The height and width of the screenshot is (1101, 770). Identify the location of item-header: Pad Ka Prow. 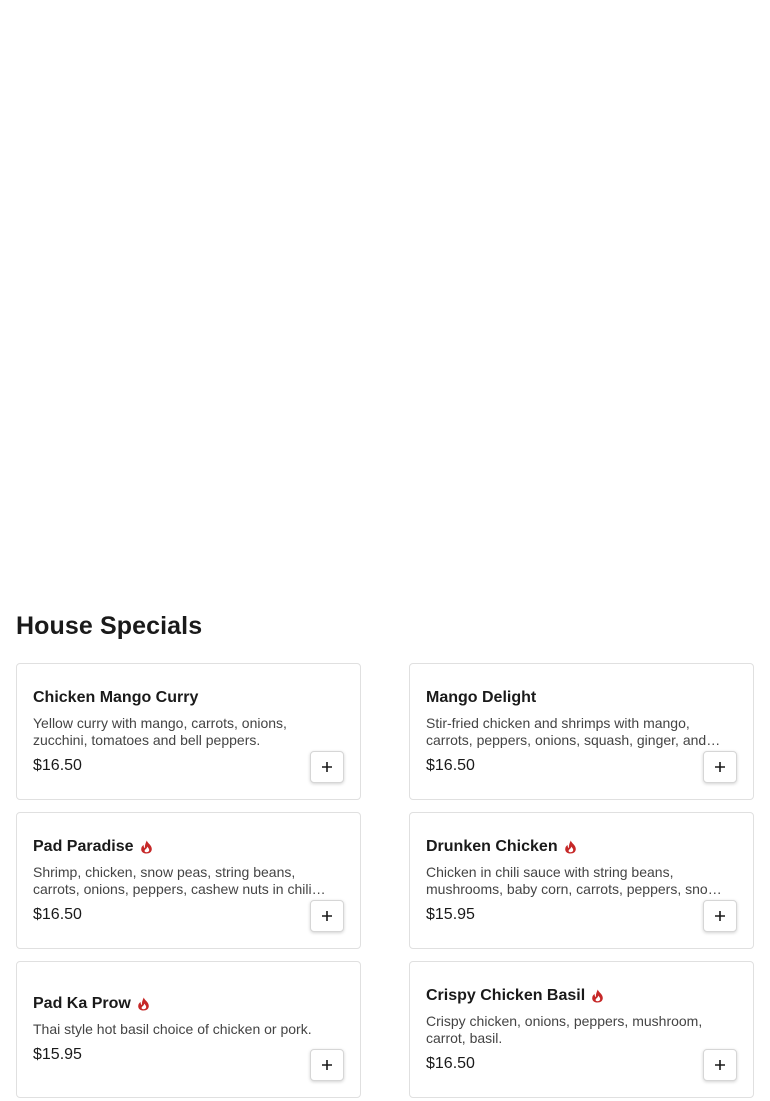
(188, 1004).